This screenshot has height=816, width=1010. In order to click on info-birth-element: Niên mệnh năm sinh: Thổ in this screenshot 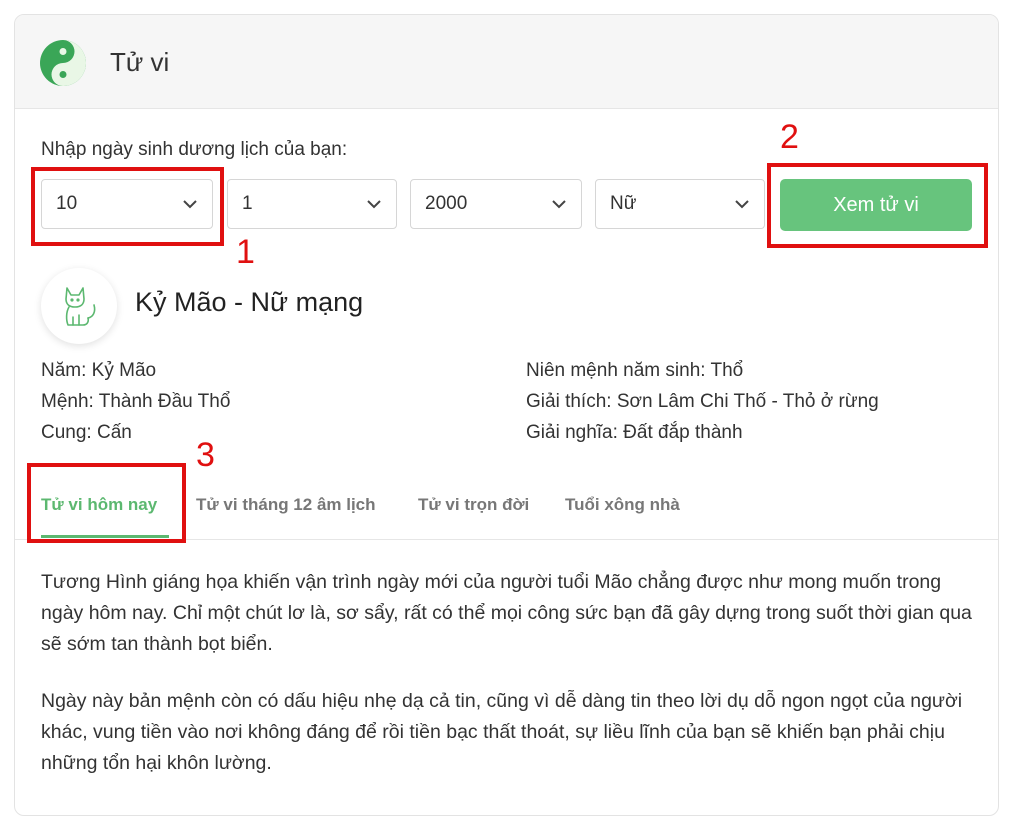, I will do `click(635, 370)`.